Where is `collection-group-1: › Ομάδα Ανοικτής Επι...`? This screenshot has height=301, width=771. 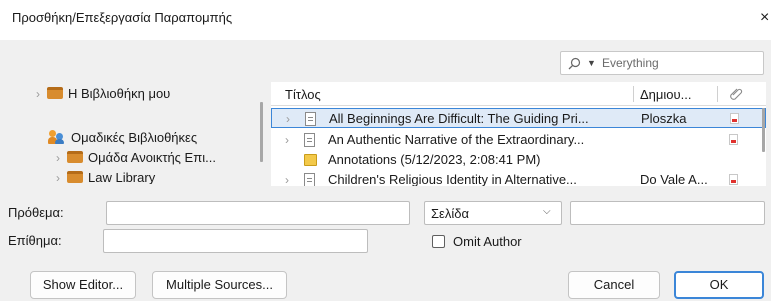
collection-group-1: › Ομάδα Ανοικτής Επι... is located at coordinates (134, 158).